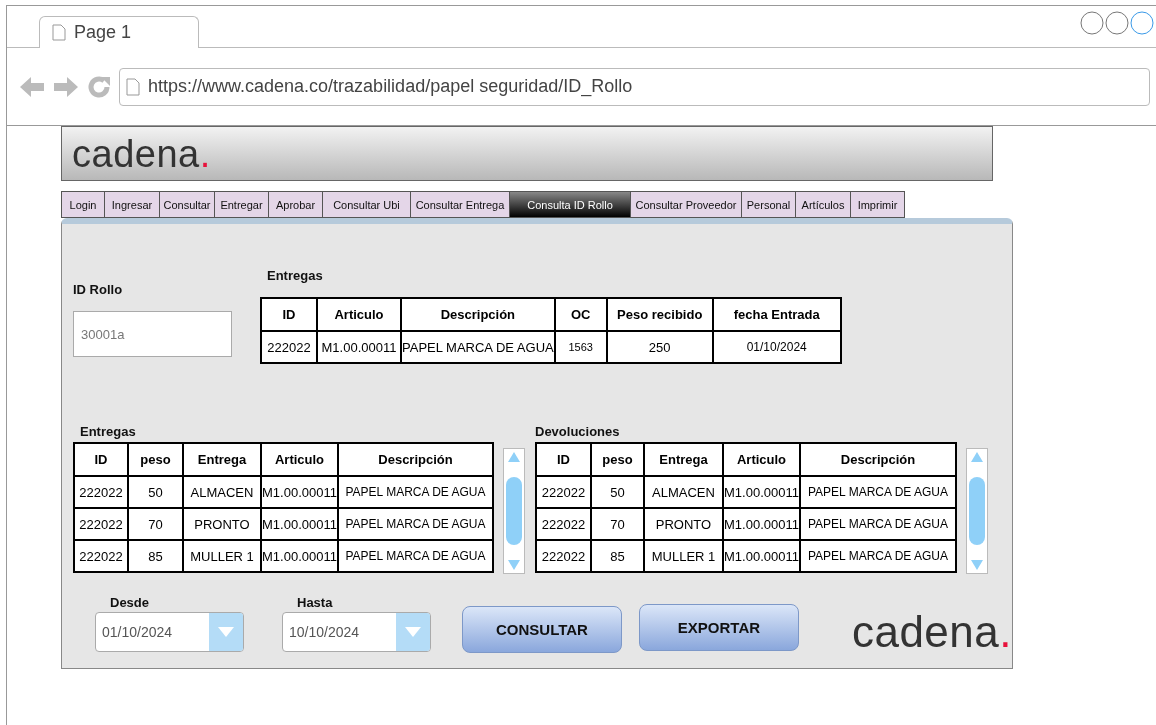 The height and width of the screenshot is (725, 1156). What do you see at coordinates (1118, 23) in the screenshot?
I see `window-controls-icon` at bounding box center [1118, 23].